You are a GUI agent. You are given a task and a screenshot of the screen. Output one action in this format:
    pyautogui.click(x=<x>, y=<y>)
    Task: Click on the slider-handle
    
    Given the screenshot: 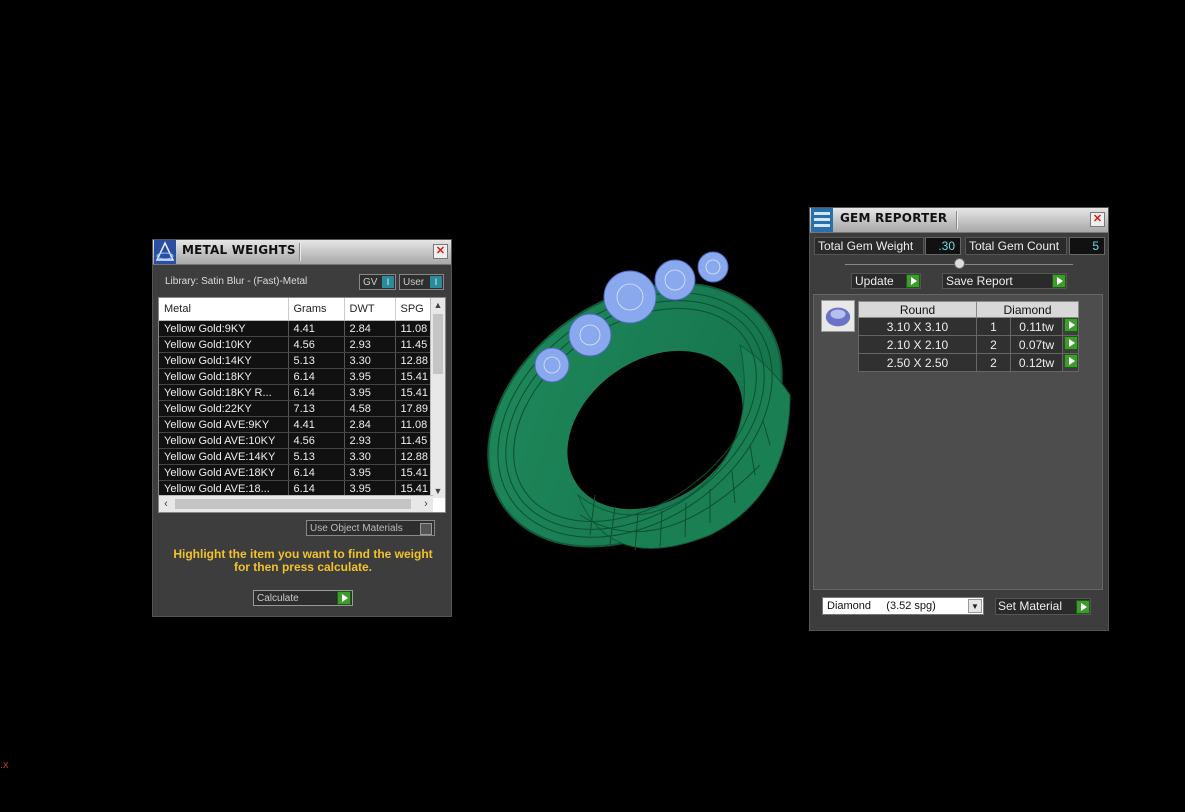 What is the action you would take?
    pyautogui.click(x=959, y=263)
    